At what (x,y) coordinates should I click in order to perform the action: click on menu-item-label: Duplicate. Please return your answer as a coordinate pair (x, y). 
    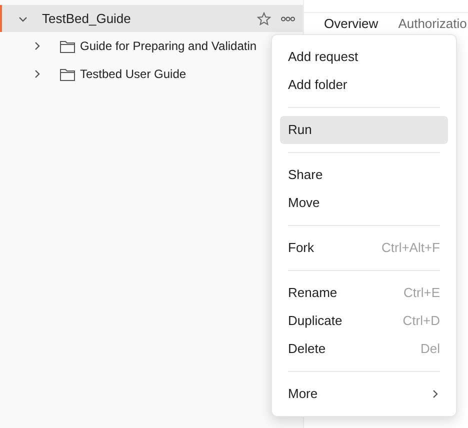
    Looking at the image, I should click on (316, 321).